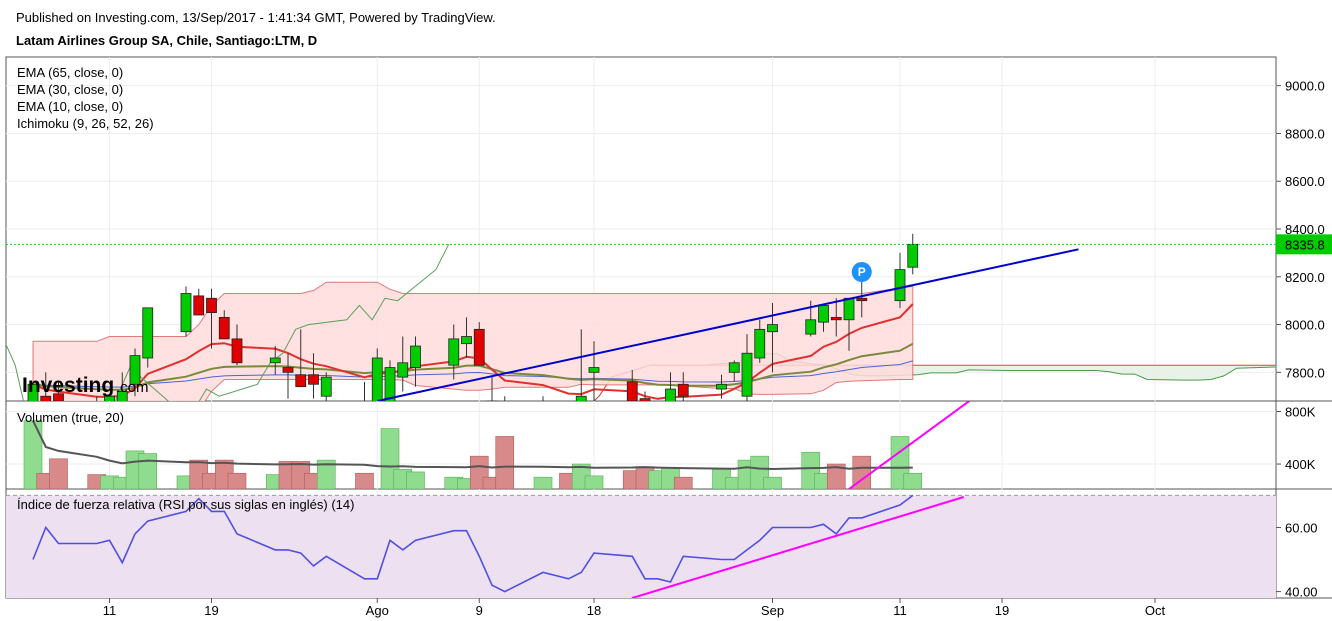 The width and height of the screenshot is (1332, 621). Describe the element at coordinates (1305, 86) in the screenshot. I see `price-tick-label: 9000.0` at that location.